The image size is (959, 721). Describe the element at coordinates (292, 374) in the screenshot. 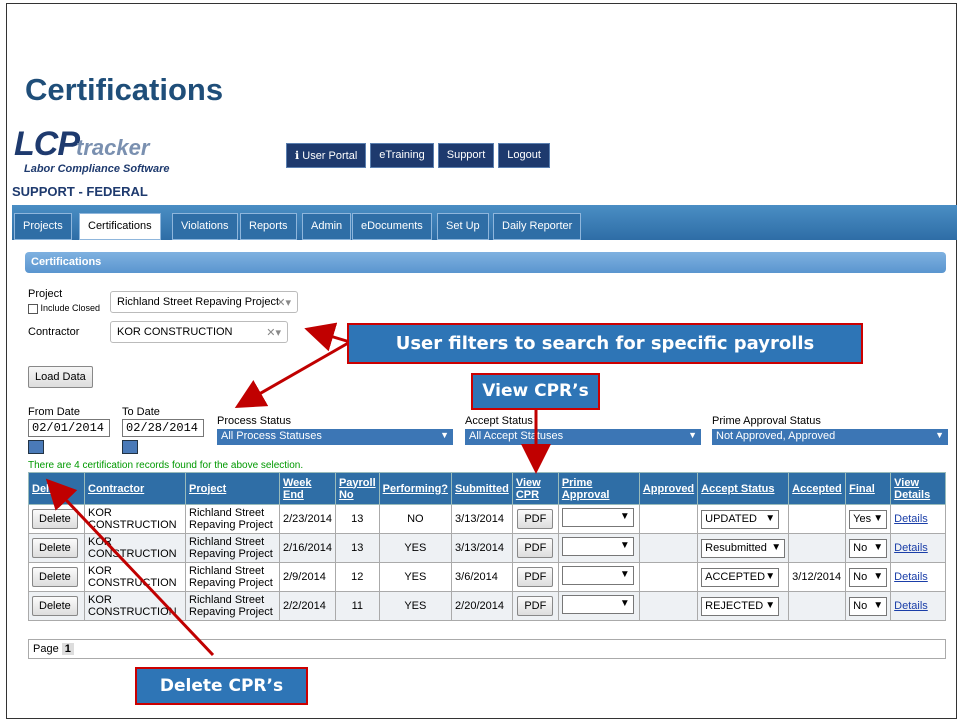

I see `arrow-to-process-status` at that location.